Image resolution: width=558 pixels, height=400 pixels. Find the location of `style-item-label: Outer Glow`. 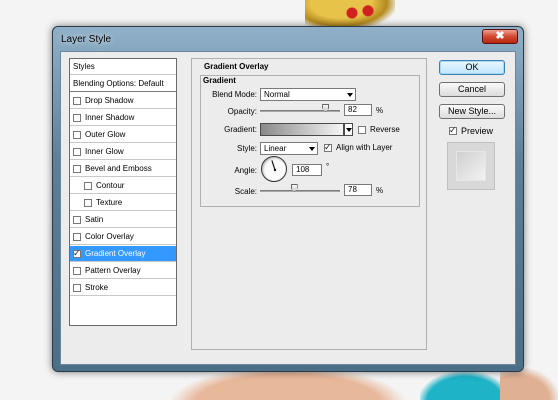

style-item-label: Outer Glow is located at coordinates (105, 134).